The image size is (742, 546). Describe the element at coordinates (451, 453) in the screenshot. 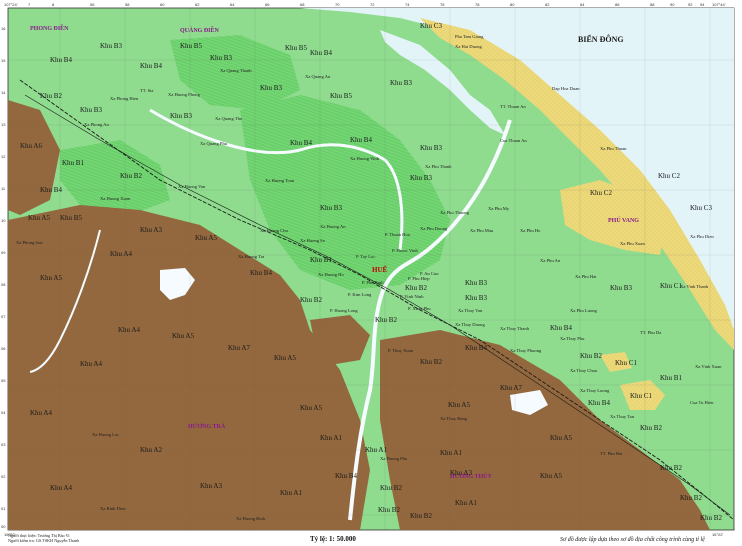

I see `zone-label: Khu A1` at that location.